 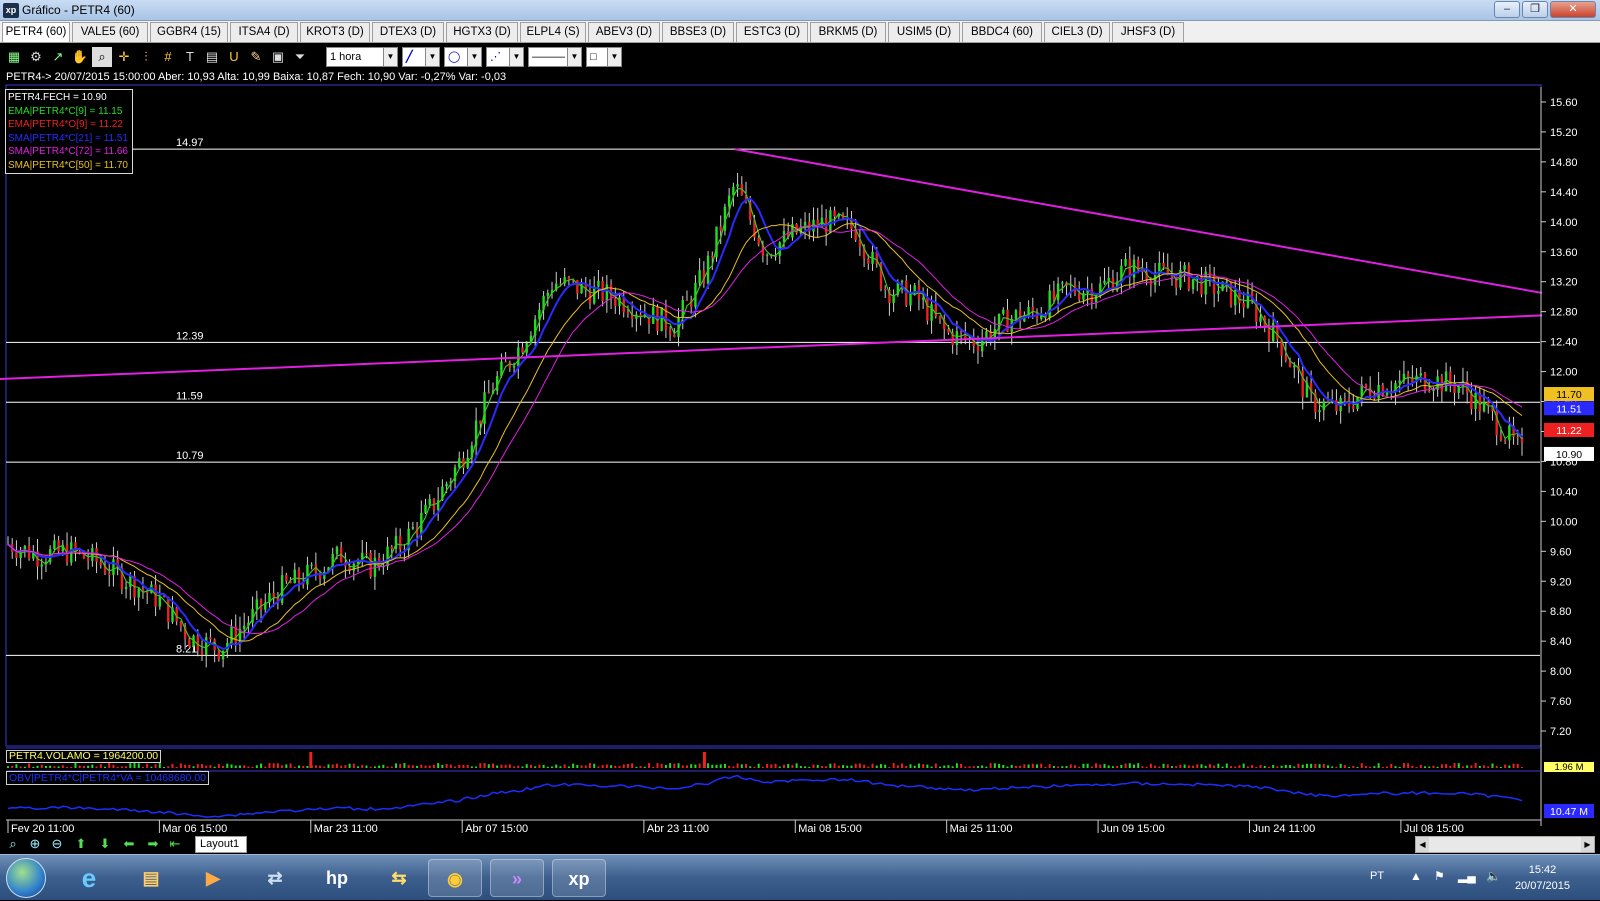 I want to click on arrow-right-icon: ➡, so click(x=153, y=844).